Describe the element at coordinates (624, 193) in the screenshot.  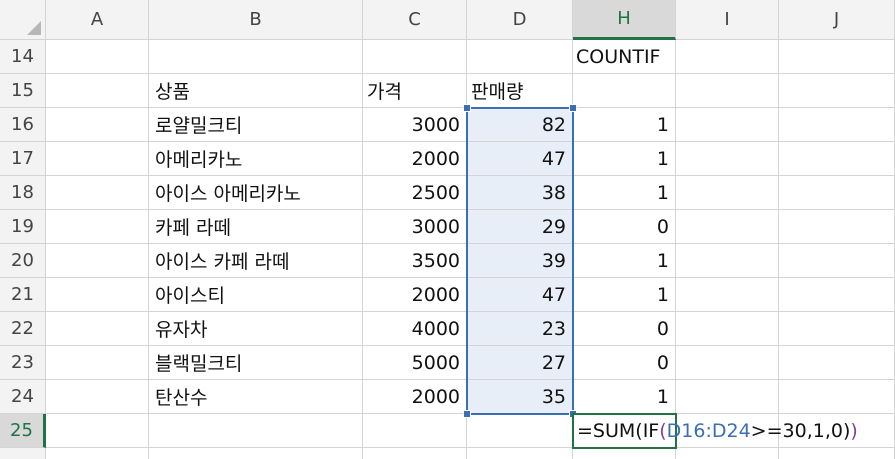
I see `cell-h18: 1` at that location.